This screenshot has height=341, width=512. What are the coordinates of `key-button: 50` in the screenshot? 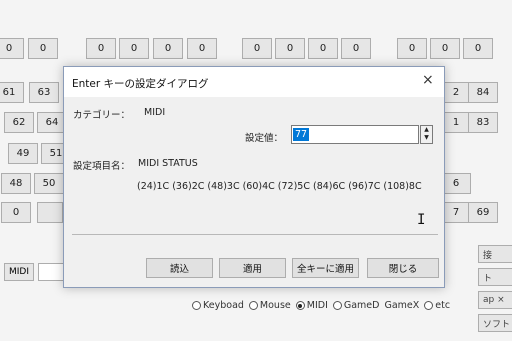 It's located at (49, 183).